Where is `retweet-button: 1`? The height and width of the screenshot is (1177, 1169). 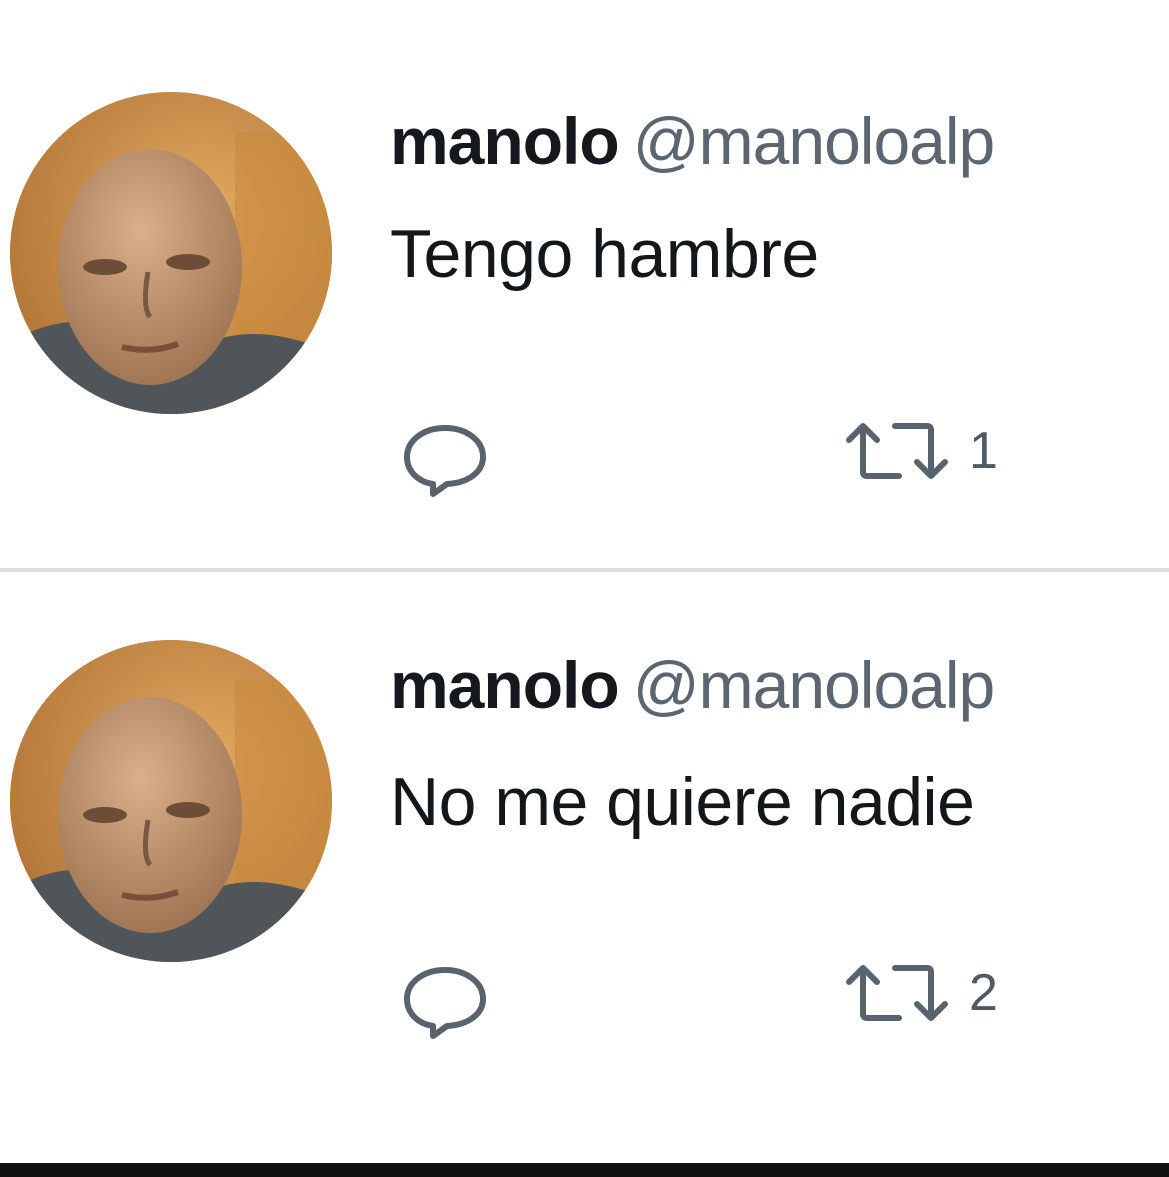 retweet-button: 1 is located at coordinates (920, 451).